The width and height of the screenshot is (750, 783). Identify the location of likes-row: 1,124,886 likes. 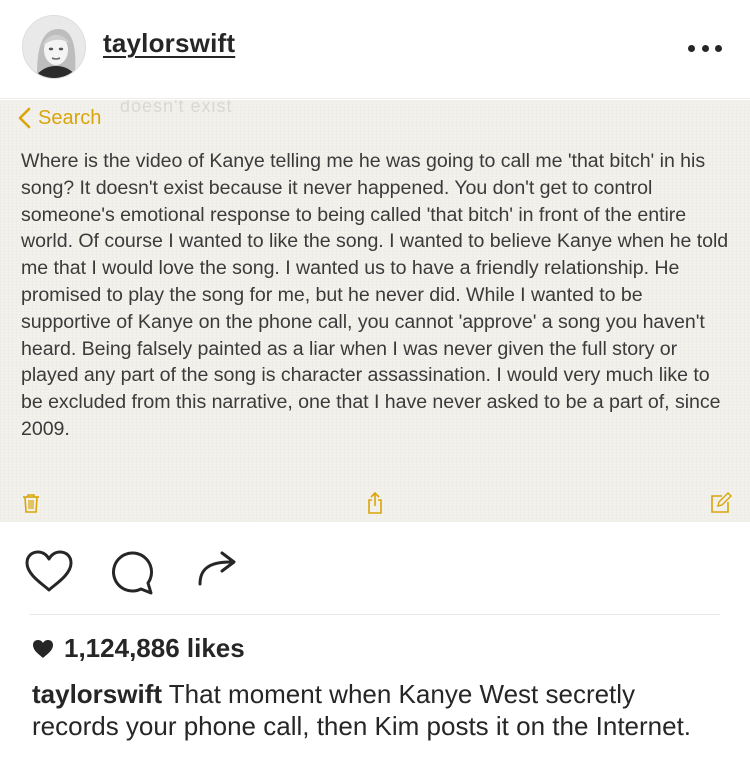
(138, 648).